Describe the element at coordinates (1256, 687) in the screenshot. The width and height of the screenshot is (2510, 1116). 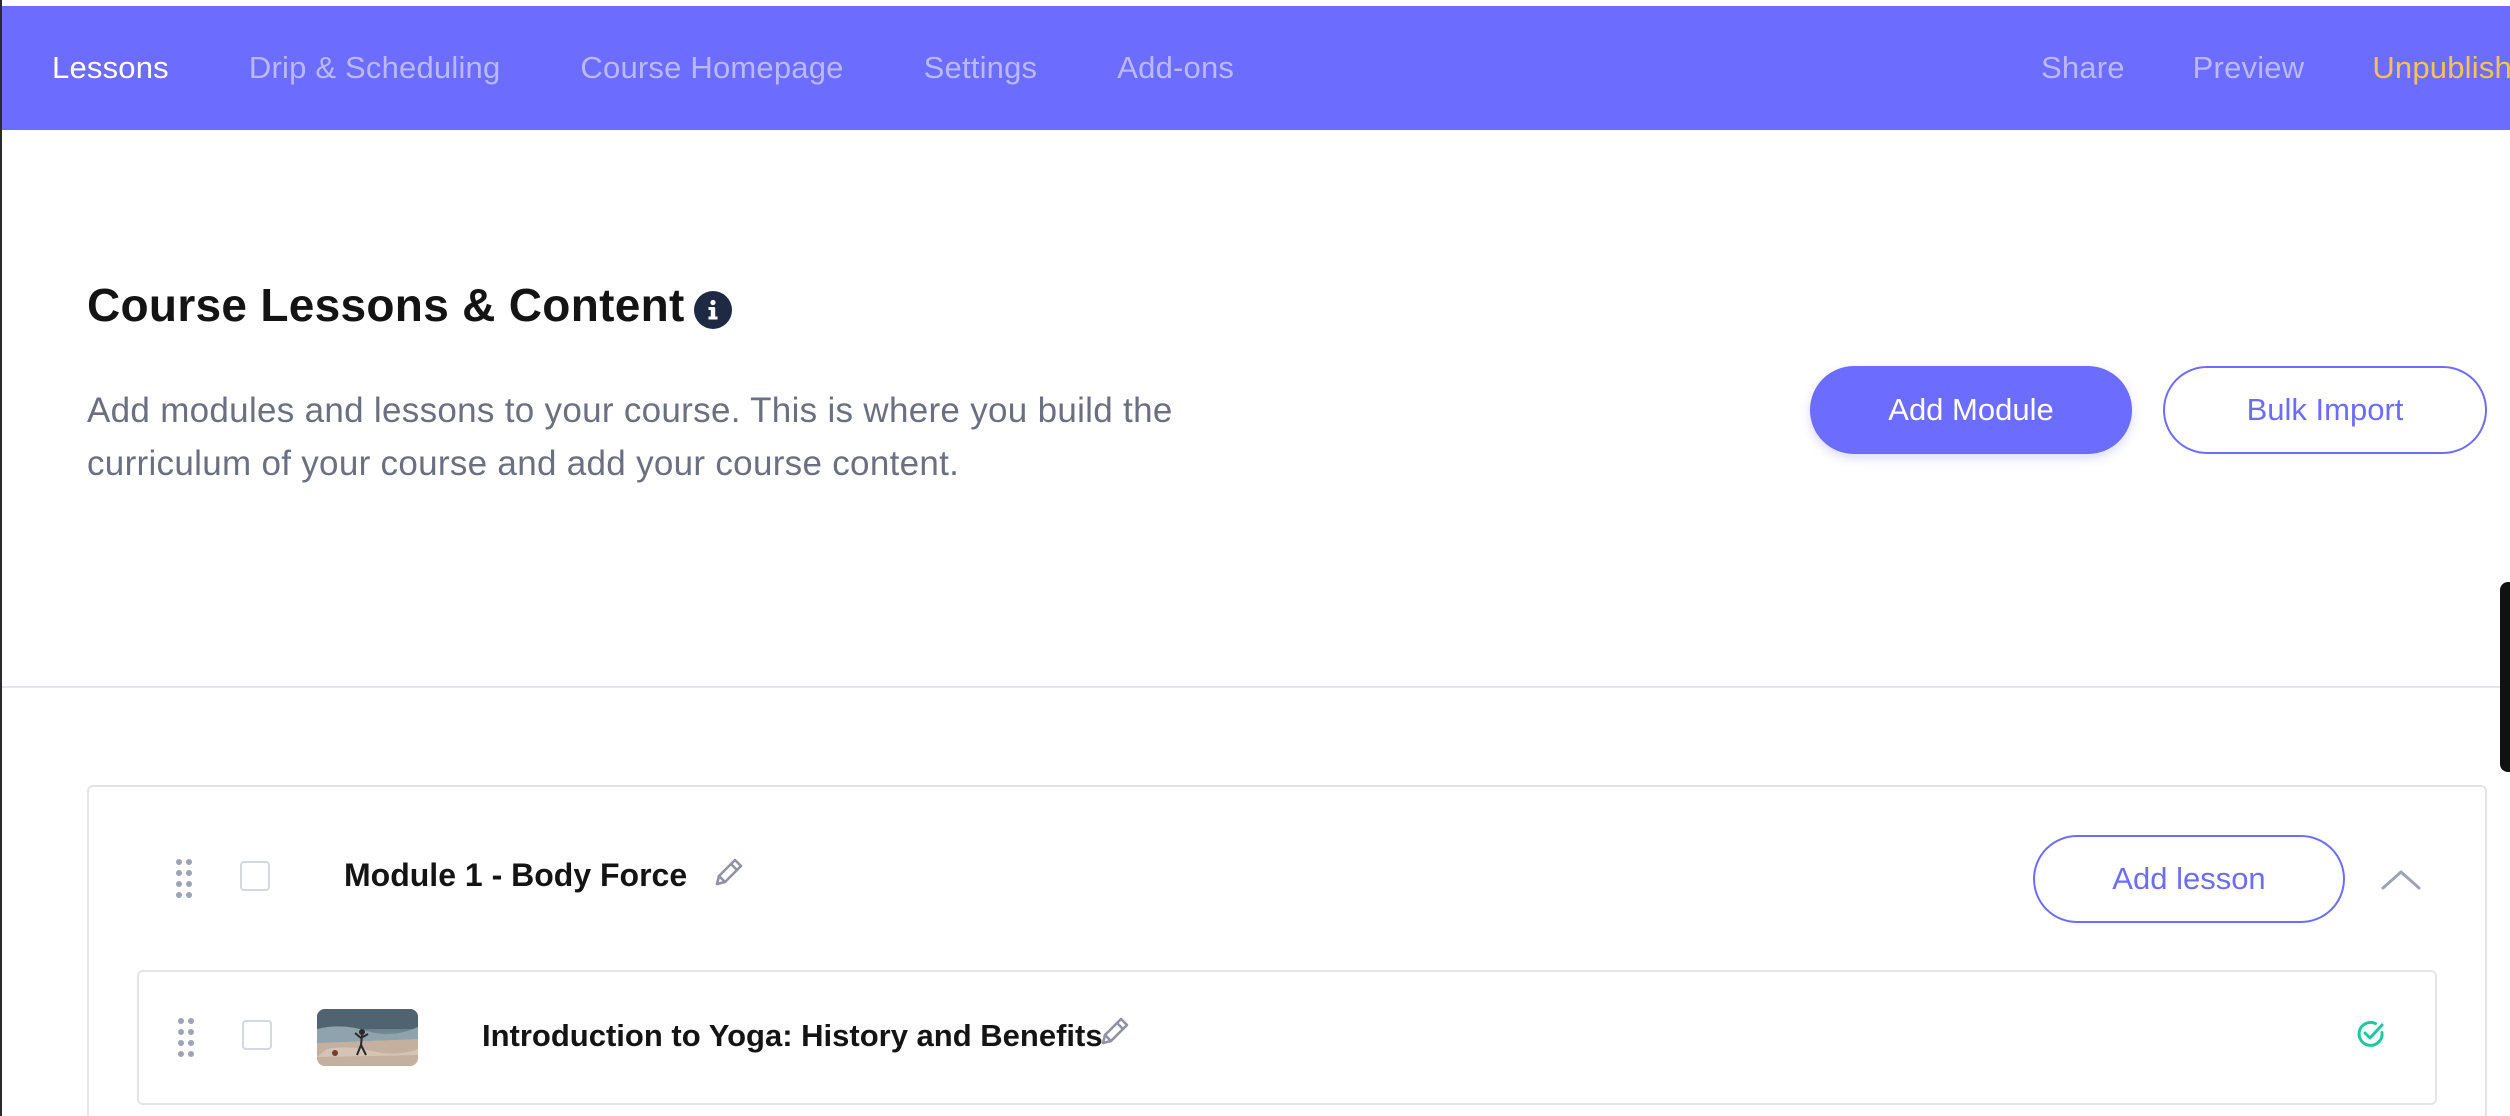
I see `section-divider` at that location.